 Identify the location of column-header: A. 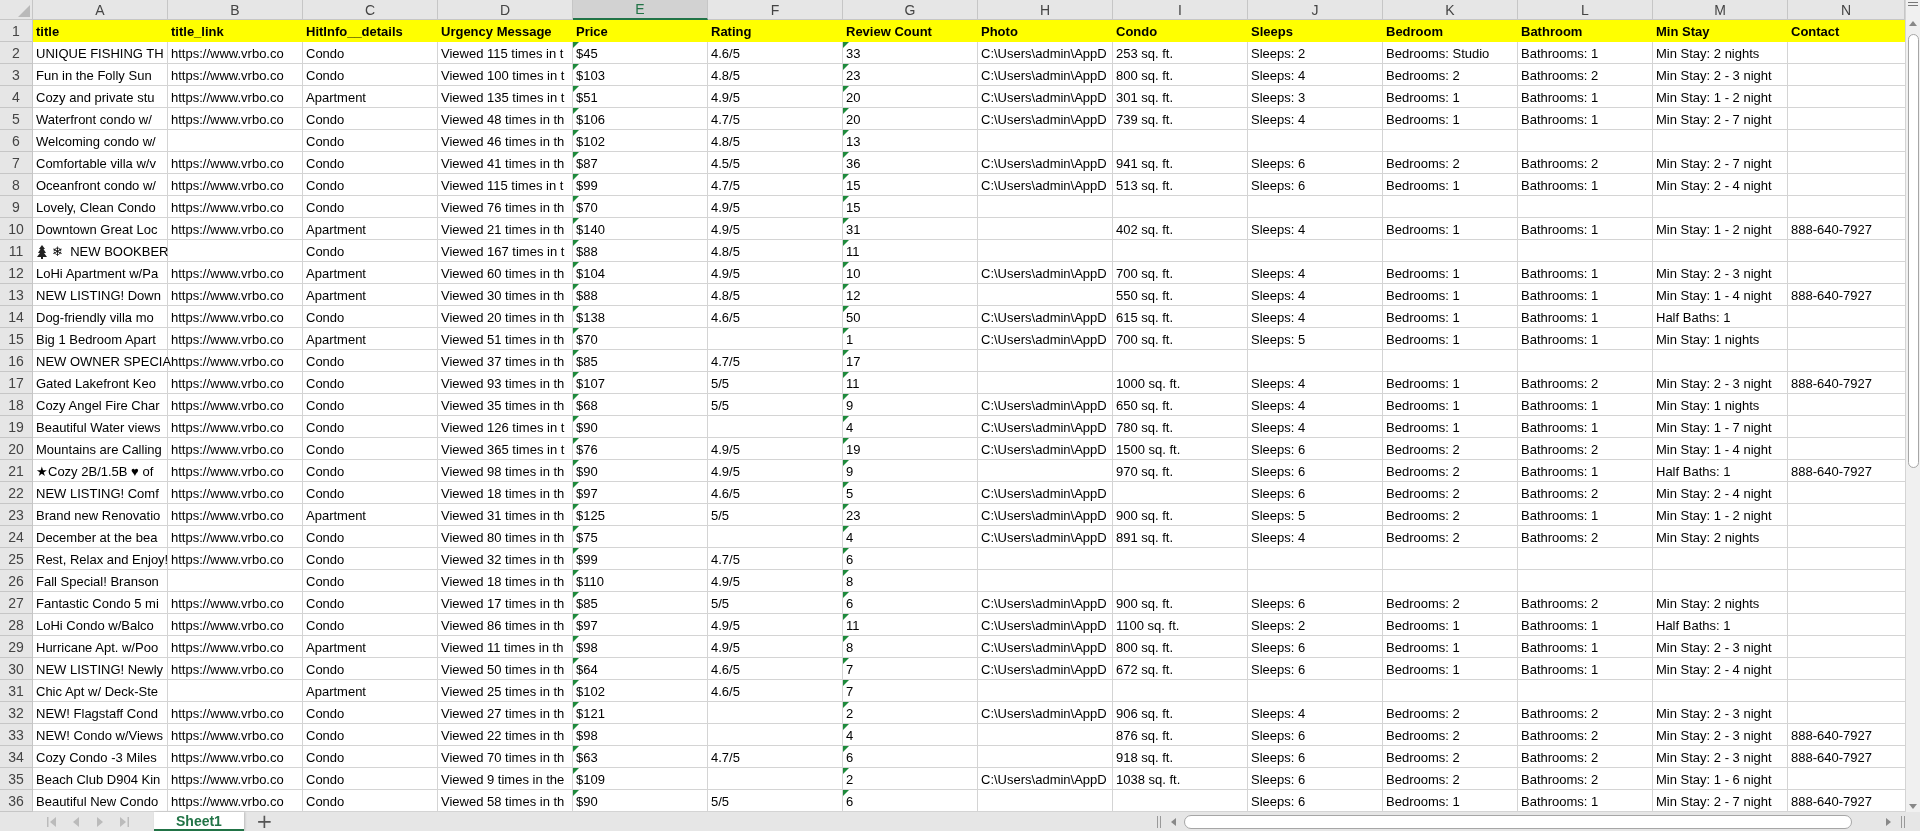
(100, 10).